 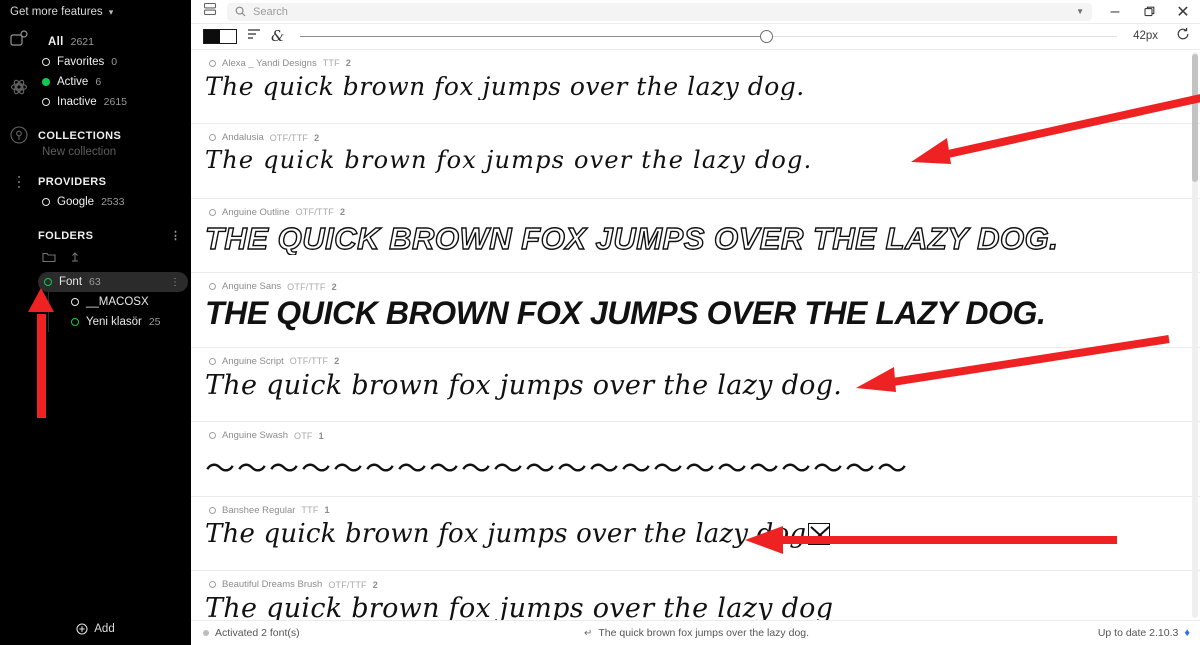 What do you see at coordinates (1183, 36) in the screenshot?
I see `reset-rotate-icon` at bounding box center [1183, 36].